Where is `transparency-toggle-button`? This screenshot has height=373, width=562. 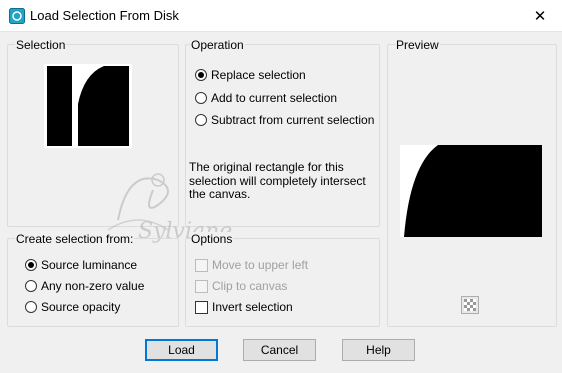 transparency-toggle-button is located at coordinates (470, 305).